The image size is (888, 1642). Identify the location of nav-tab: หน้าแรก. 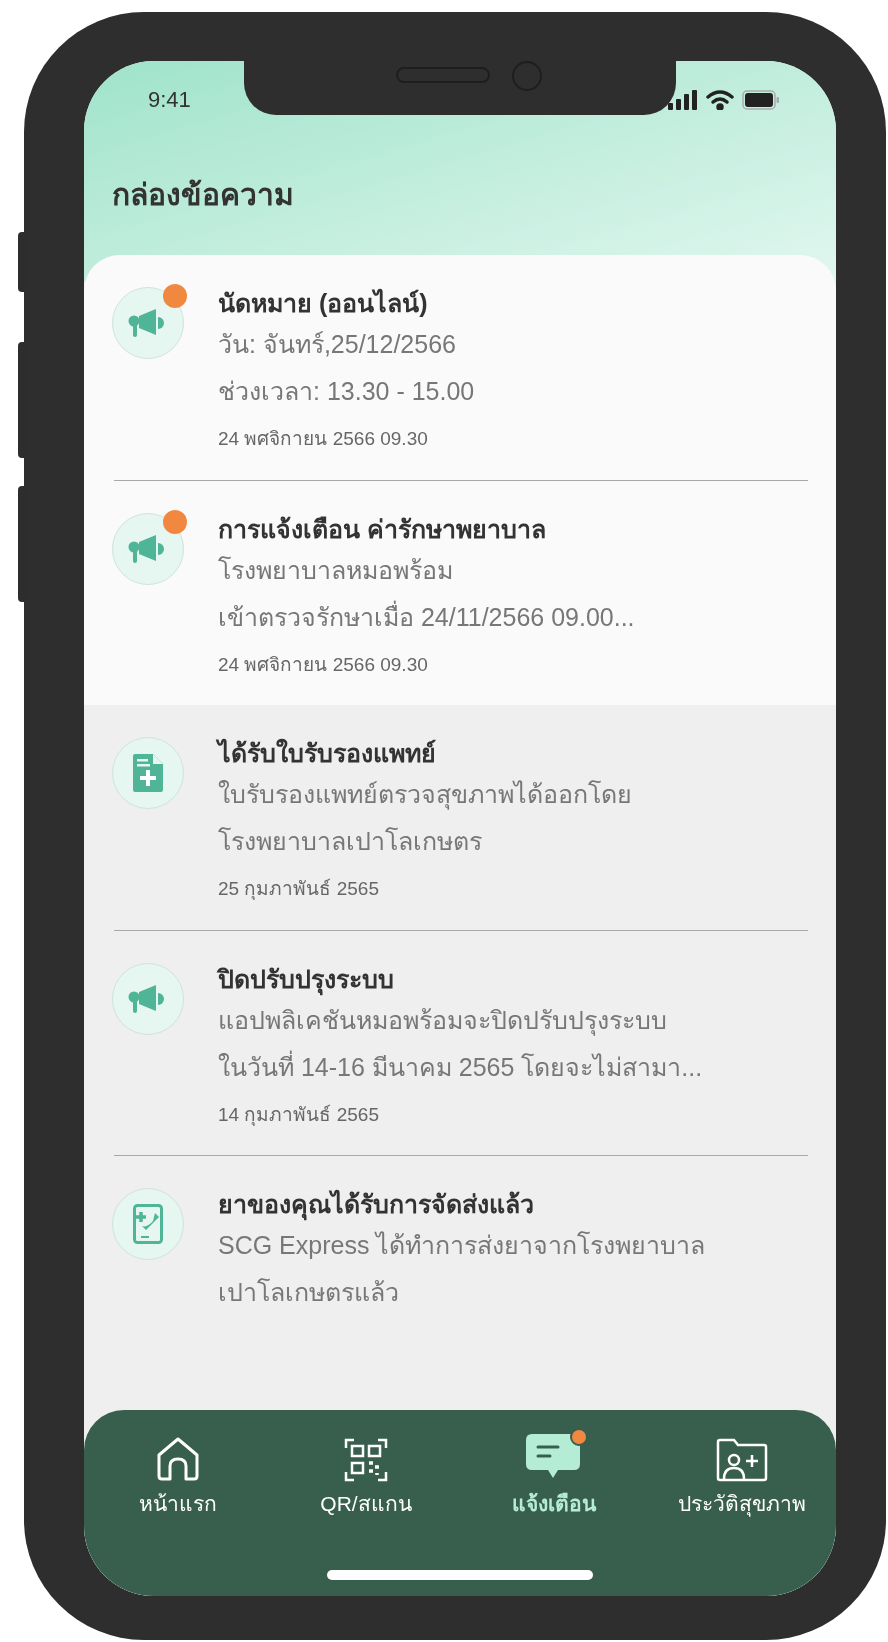
(178, 1476).